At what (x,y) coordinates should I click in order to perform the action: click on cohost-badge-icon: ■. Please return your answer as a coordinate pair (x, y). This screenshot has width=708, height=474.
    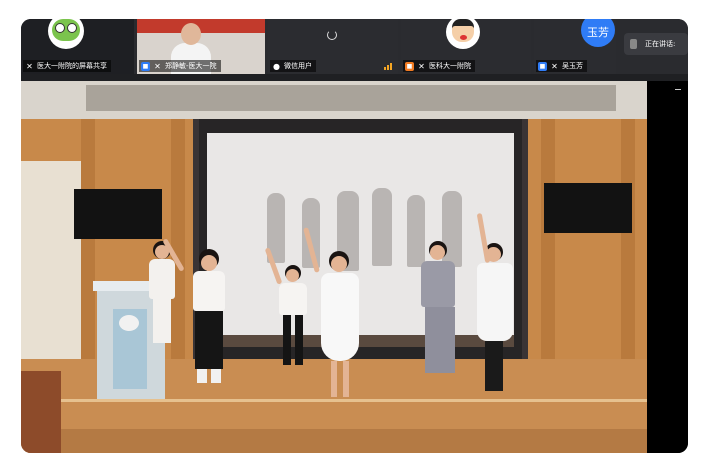
    Looking at the image, I should click on (409, 66).